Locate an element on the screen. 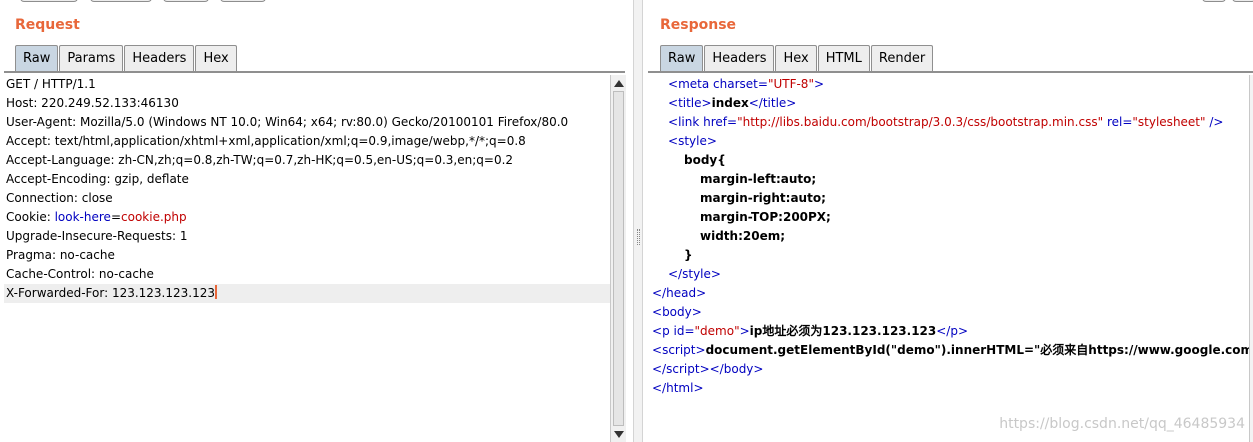  response-tab-render: Render is located at coordinates (902, 58).